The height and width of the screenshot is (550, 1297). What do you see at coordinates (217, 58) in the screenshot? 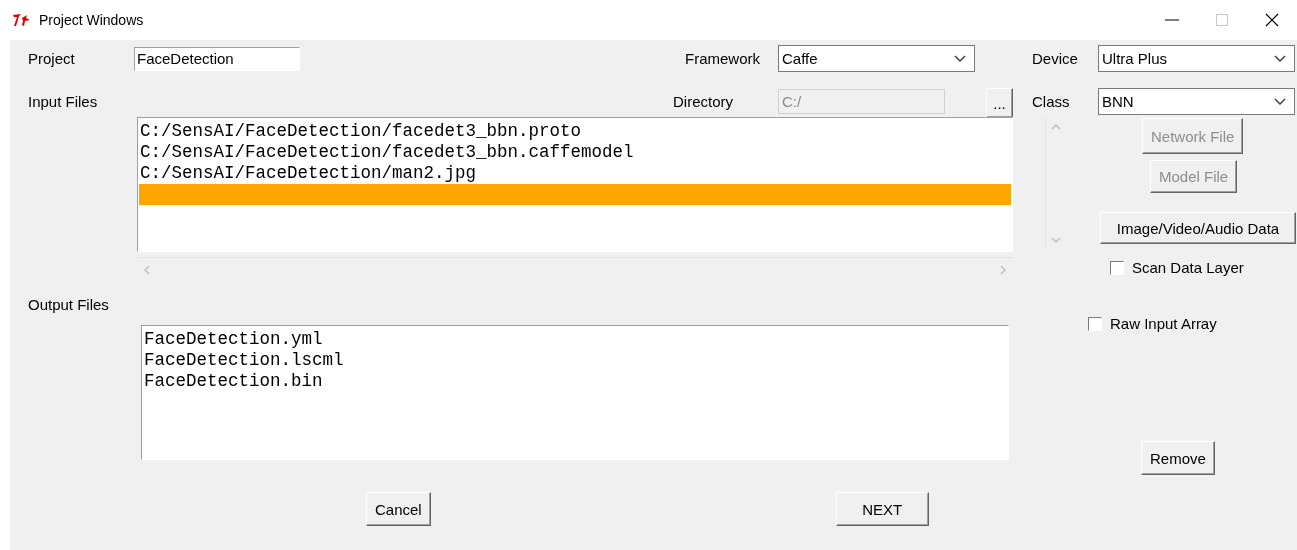
I see `input-field: FaceDetection` at bounding box center [217, 58].